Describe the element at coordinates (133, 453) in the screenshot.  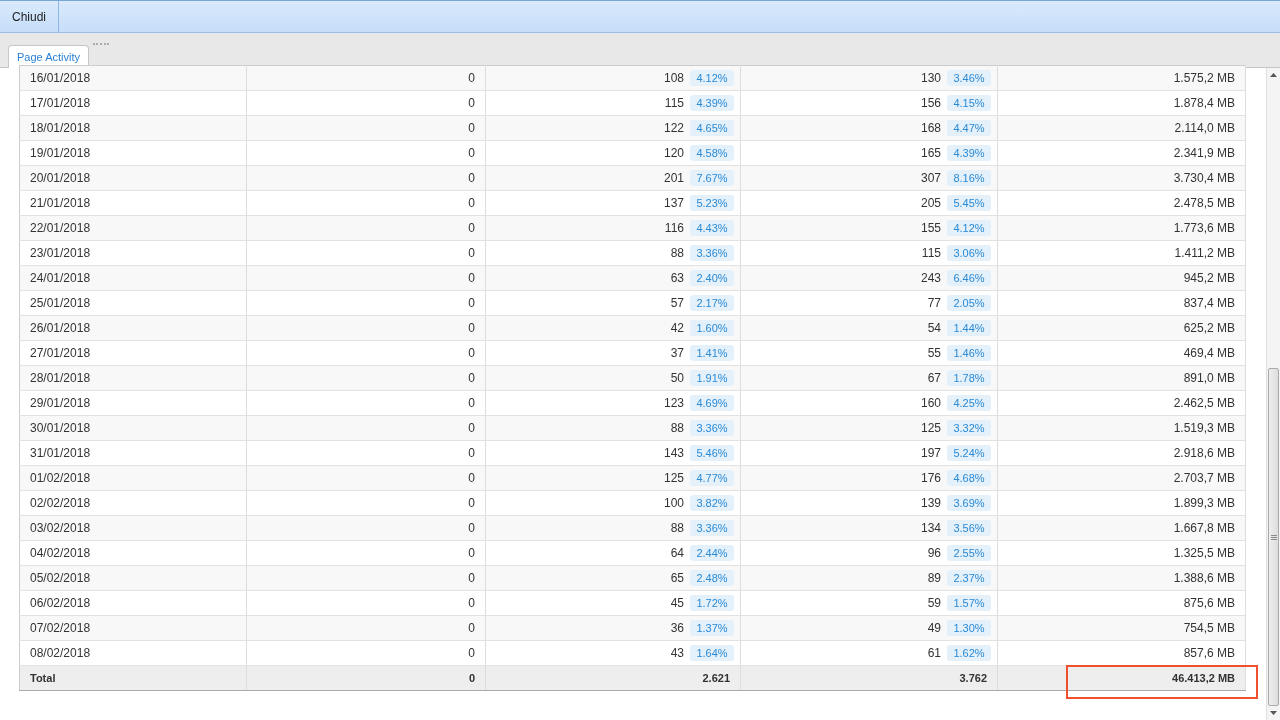
I see `date-cell: 31/01/2018` at that location.